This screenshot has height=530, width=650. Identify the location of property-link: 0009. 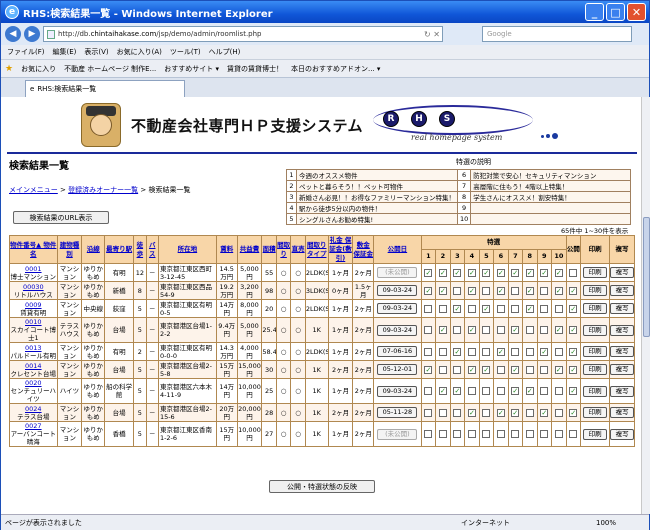
(33, 305).